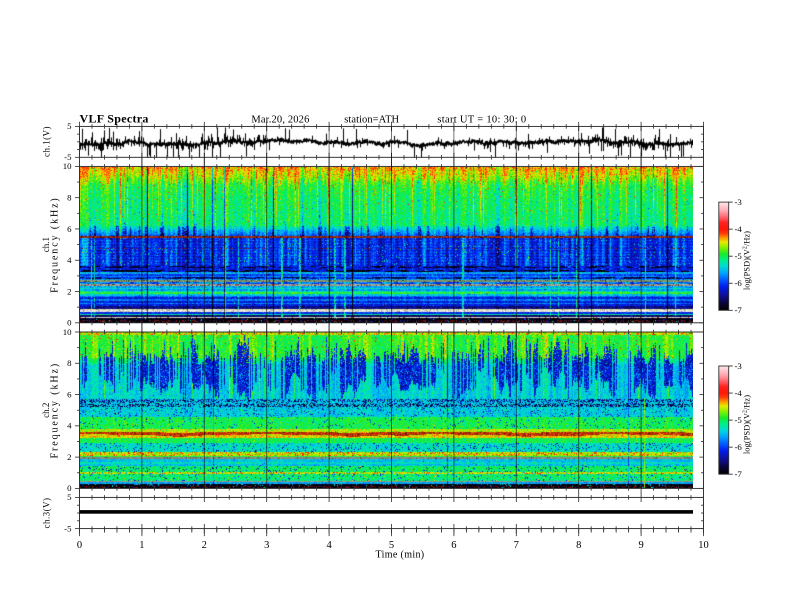 The width and height of the screenshot is (792, 612). Describe the element at coordinates (68, 528) in the screenshot. I see `svg-text: -5` at that location.